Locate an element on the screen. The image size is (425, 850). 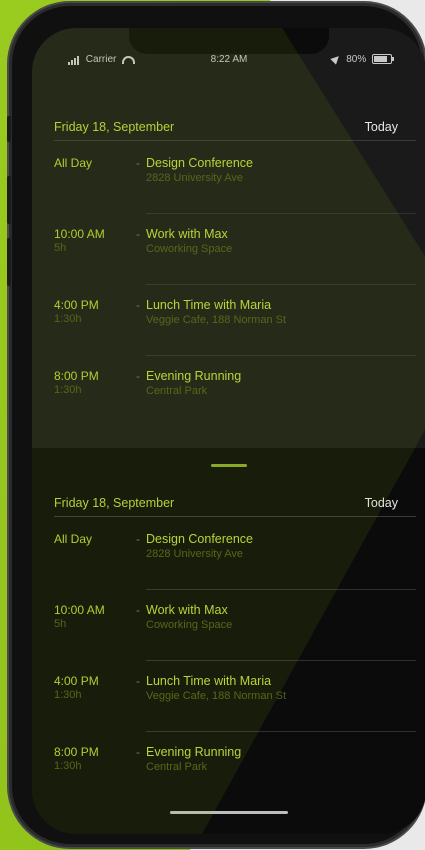
volume-down-button is located at coordinates (9, 262).